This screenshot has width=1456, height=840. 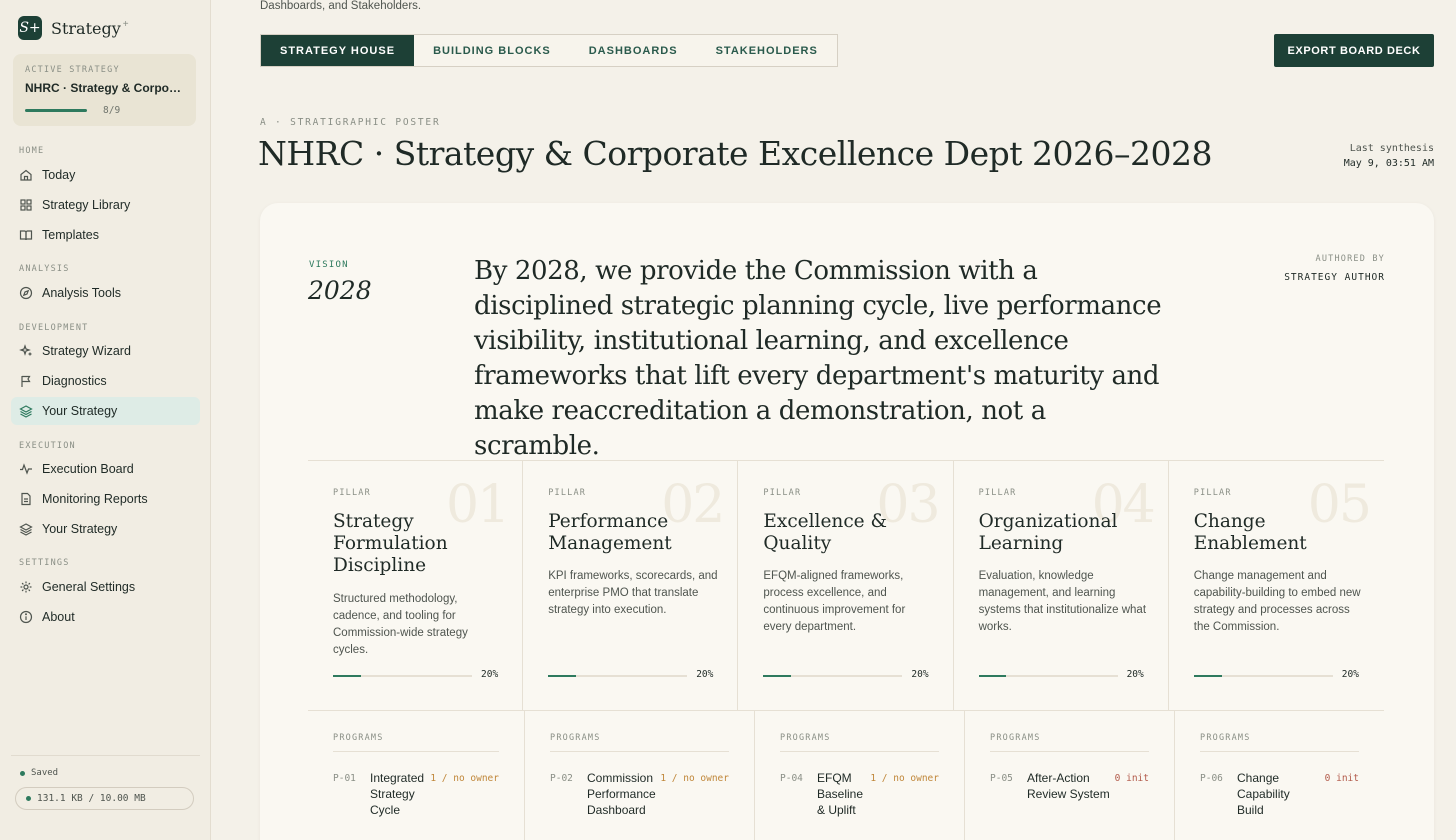 What do you see at coordinates (44, 269) in the screenshot?
I see `nav-section-analysis: ANALYSIS` at bounding box center [44, 269].